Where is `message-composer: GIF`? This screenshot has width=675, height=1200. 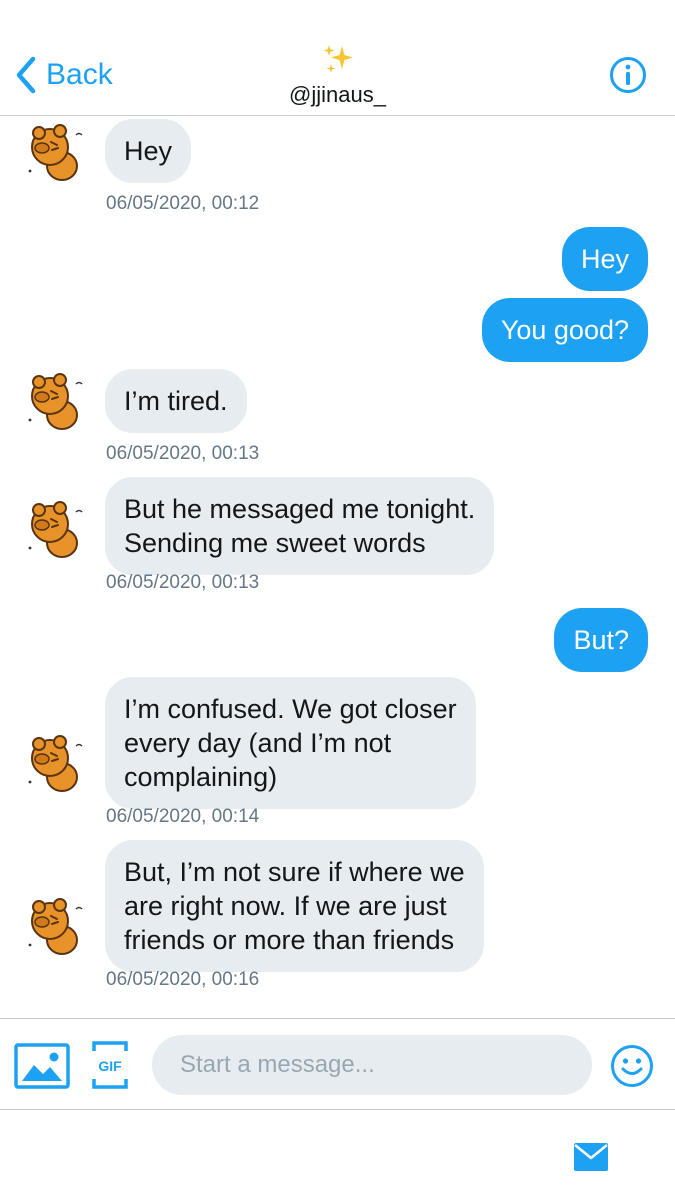 message-composer: GIF is located at coordinates (337, 1064).